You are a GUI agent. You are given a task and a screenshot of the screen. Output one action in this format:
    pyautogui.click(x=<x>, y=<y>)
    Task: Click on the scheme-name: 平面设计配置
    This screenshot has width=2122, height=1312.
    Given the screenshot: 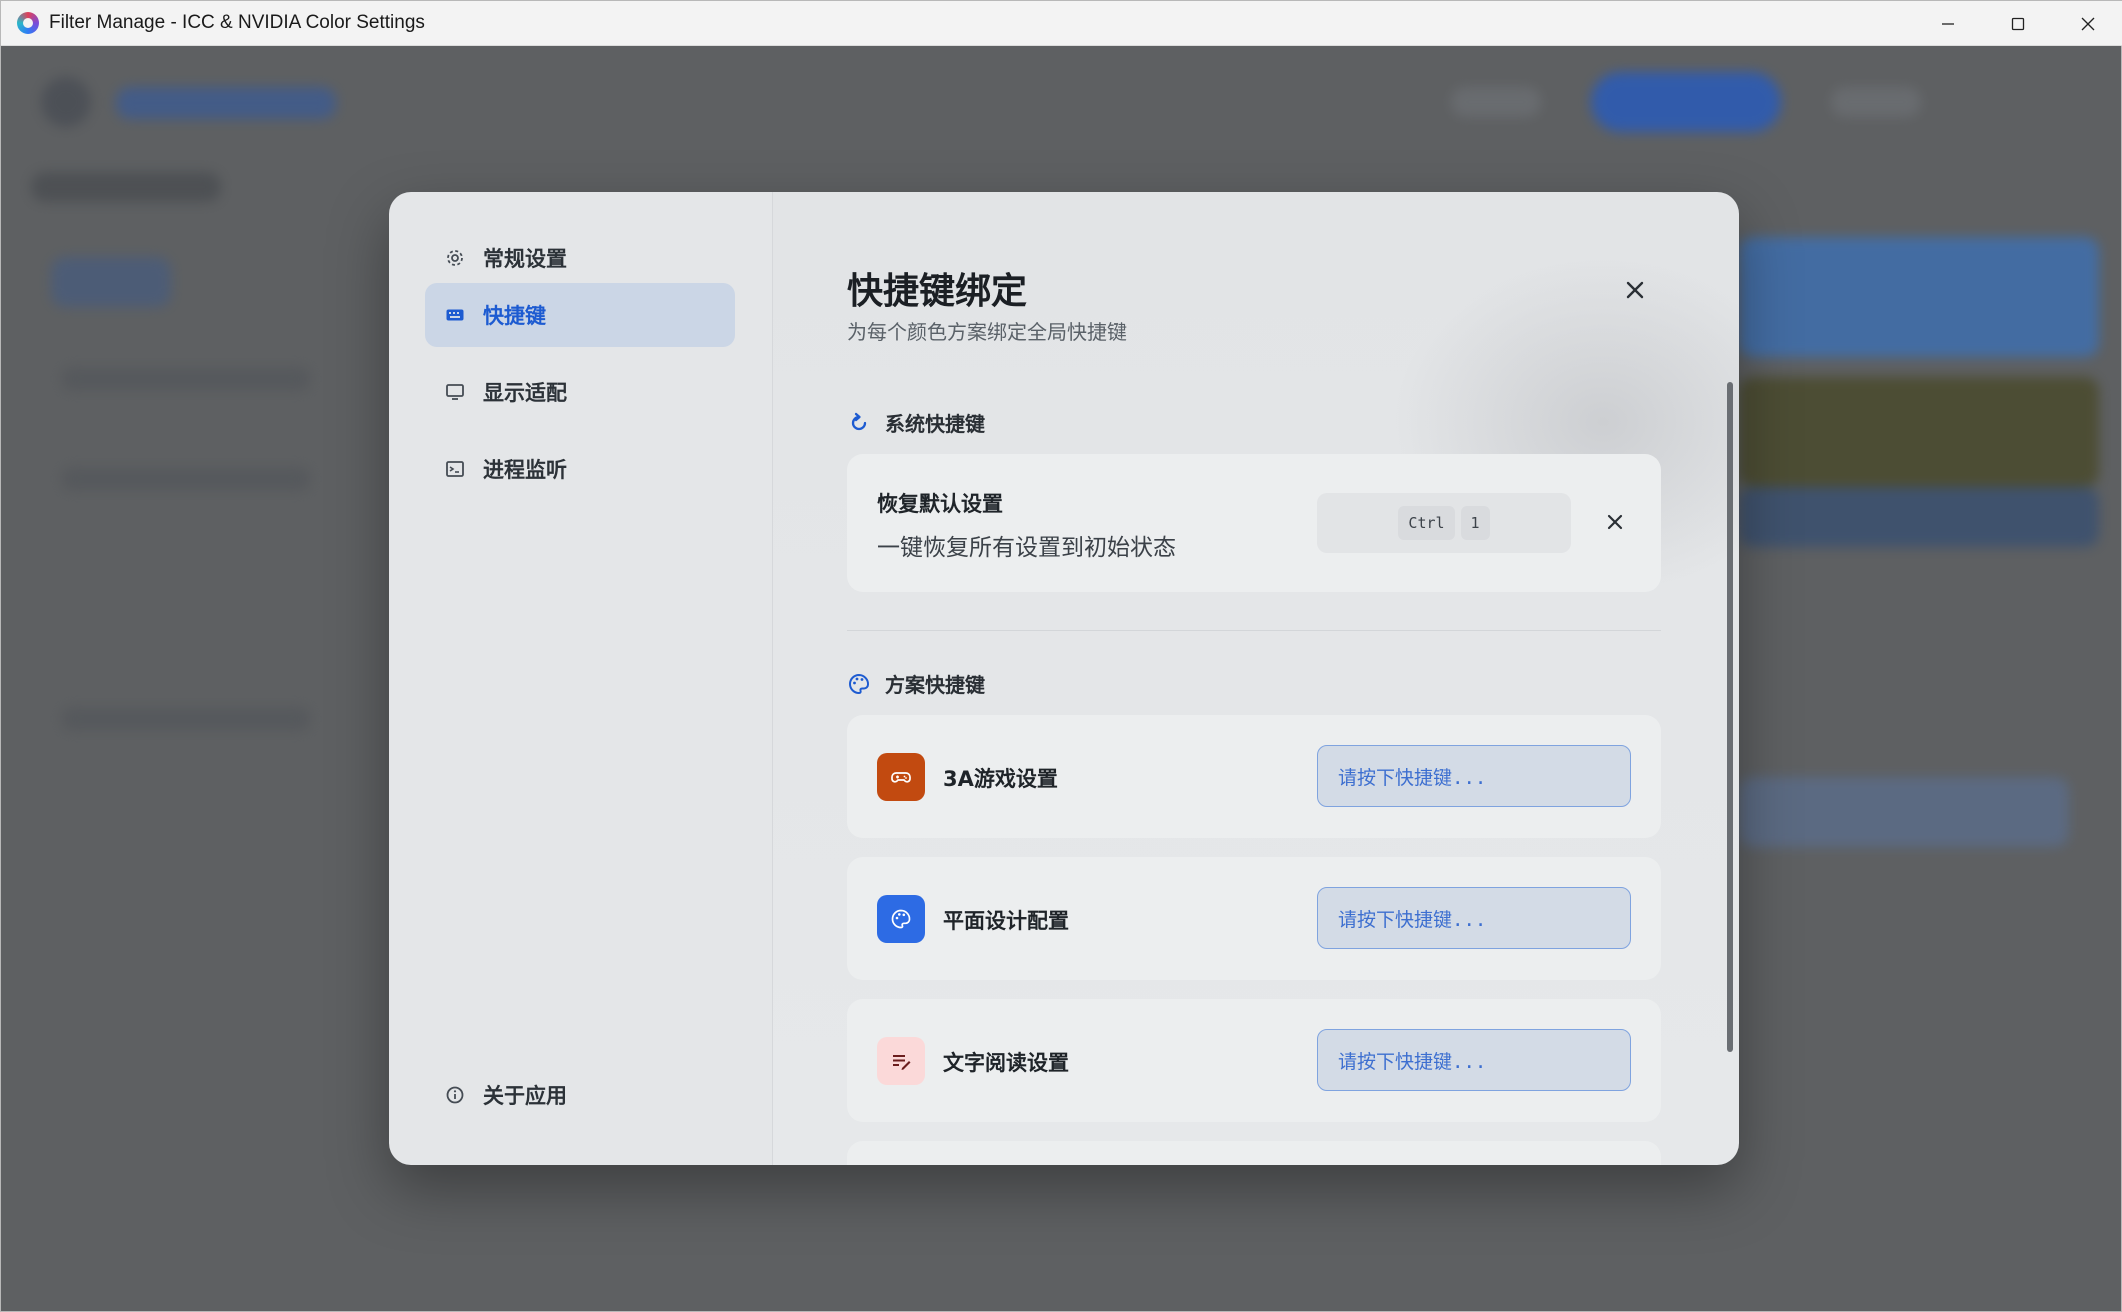 What is the action you would take?
    pyautogui.click(x=1006, y=921)
    